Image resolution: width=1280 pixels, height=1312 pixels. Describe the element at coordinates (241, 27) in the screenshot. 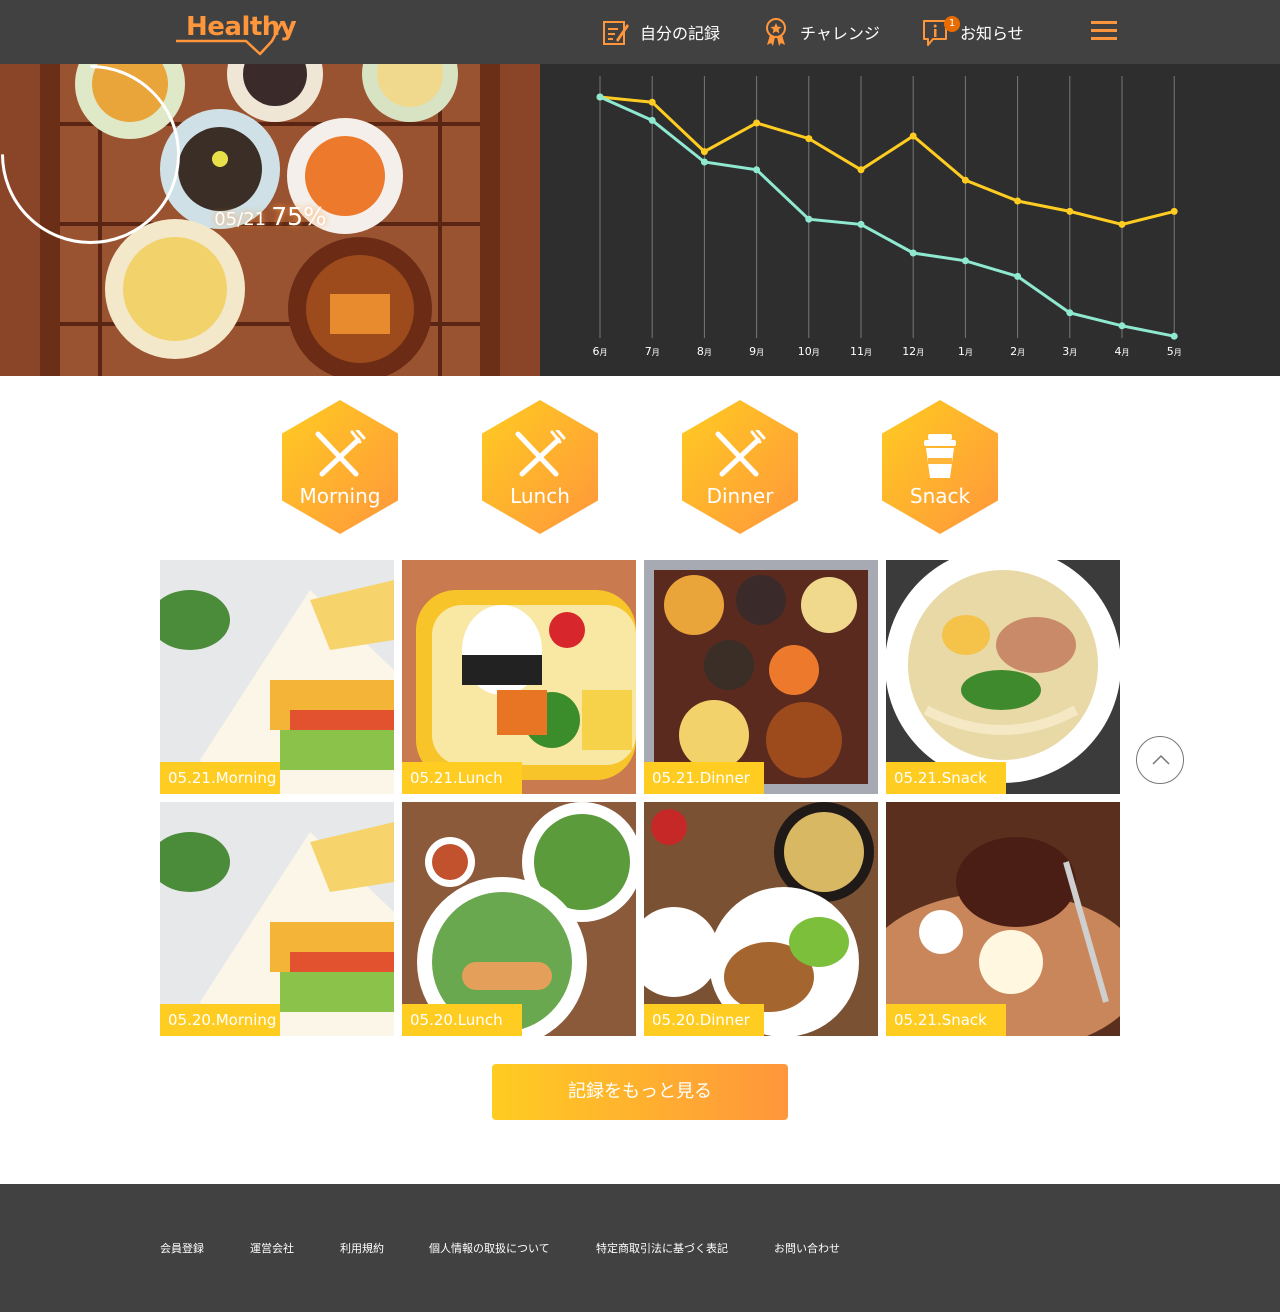

I see `logo-text: Healthy` at that location.